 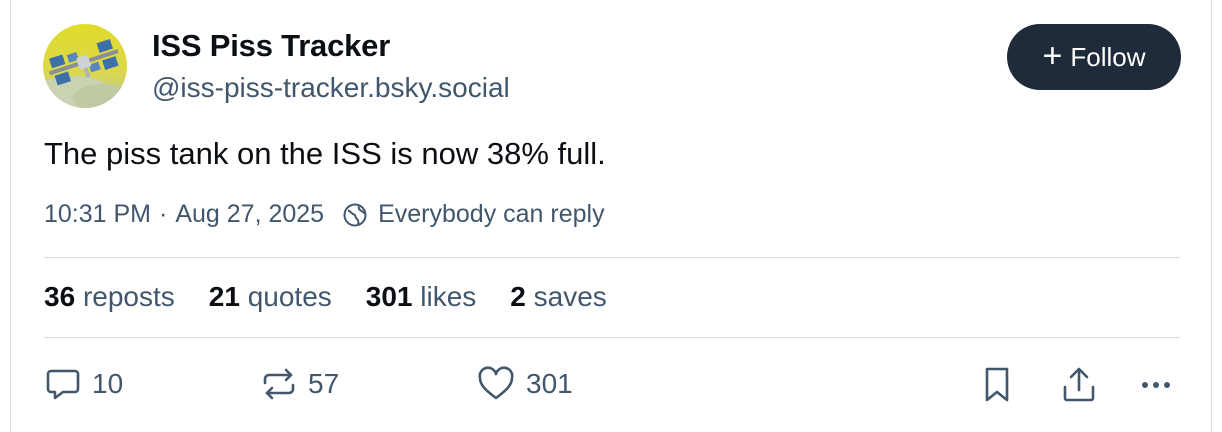 What do you see at coordinates (549, 383) in the screenshot?
I see `like-count: 301` at bounding box center [549, 383].